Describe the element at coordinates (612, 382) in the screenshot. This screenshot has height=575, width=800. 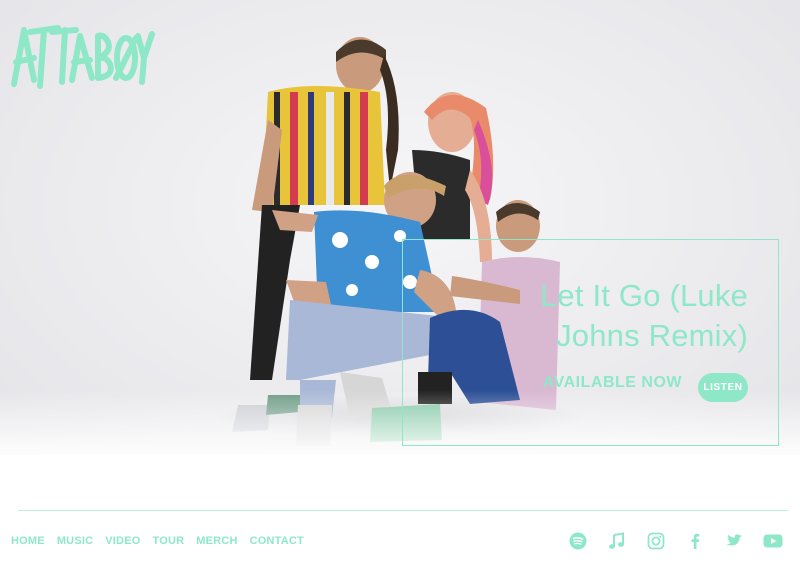
I see `availability-text: AVAILABLE NOW` at that location.